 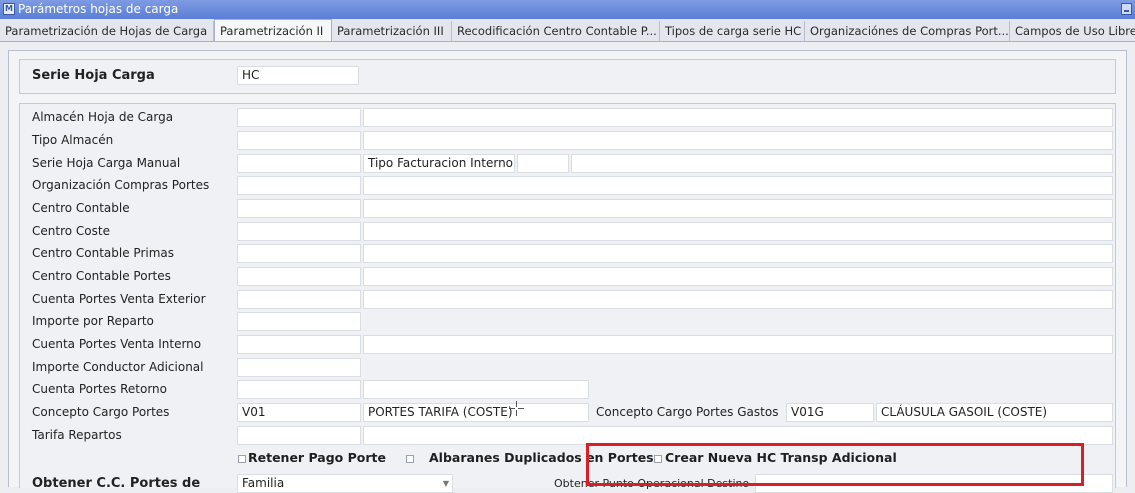 What do you see at coordinates (299, 140) in the screenshot?
I see `tipo-almacen-code` at bounding box center [299, 140].